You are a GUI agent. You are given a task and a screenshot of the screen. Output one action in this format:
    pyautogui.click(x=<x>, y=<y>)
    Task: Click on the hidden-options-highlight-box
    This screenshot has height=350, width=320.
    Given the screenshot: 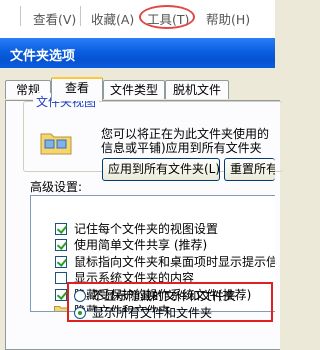 What is the action you would take?
    pyautogui.click(x=170, y=302)
    